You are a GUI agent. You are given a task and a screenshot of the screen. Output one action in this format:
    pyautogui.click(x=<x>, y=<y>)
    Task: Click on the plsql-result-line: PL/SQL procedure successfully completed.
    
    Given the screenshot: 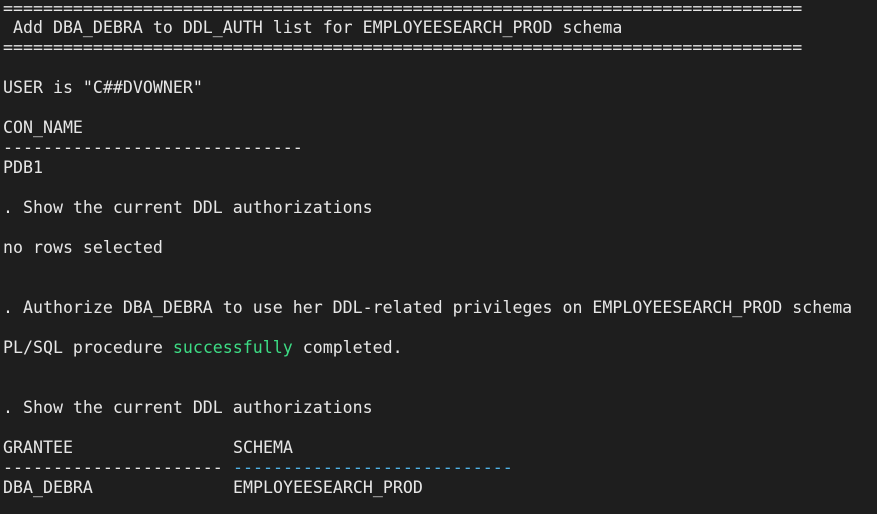 What is the action you would take?
    pyautogui.click(x=203, y=348)
    